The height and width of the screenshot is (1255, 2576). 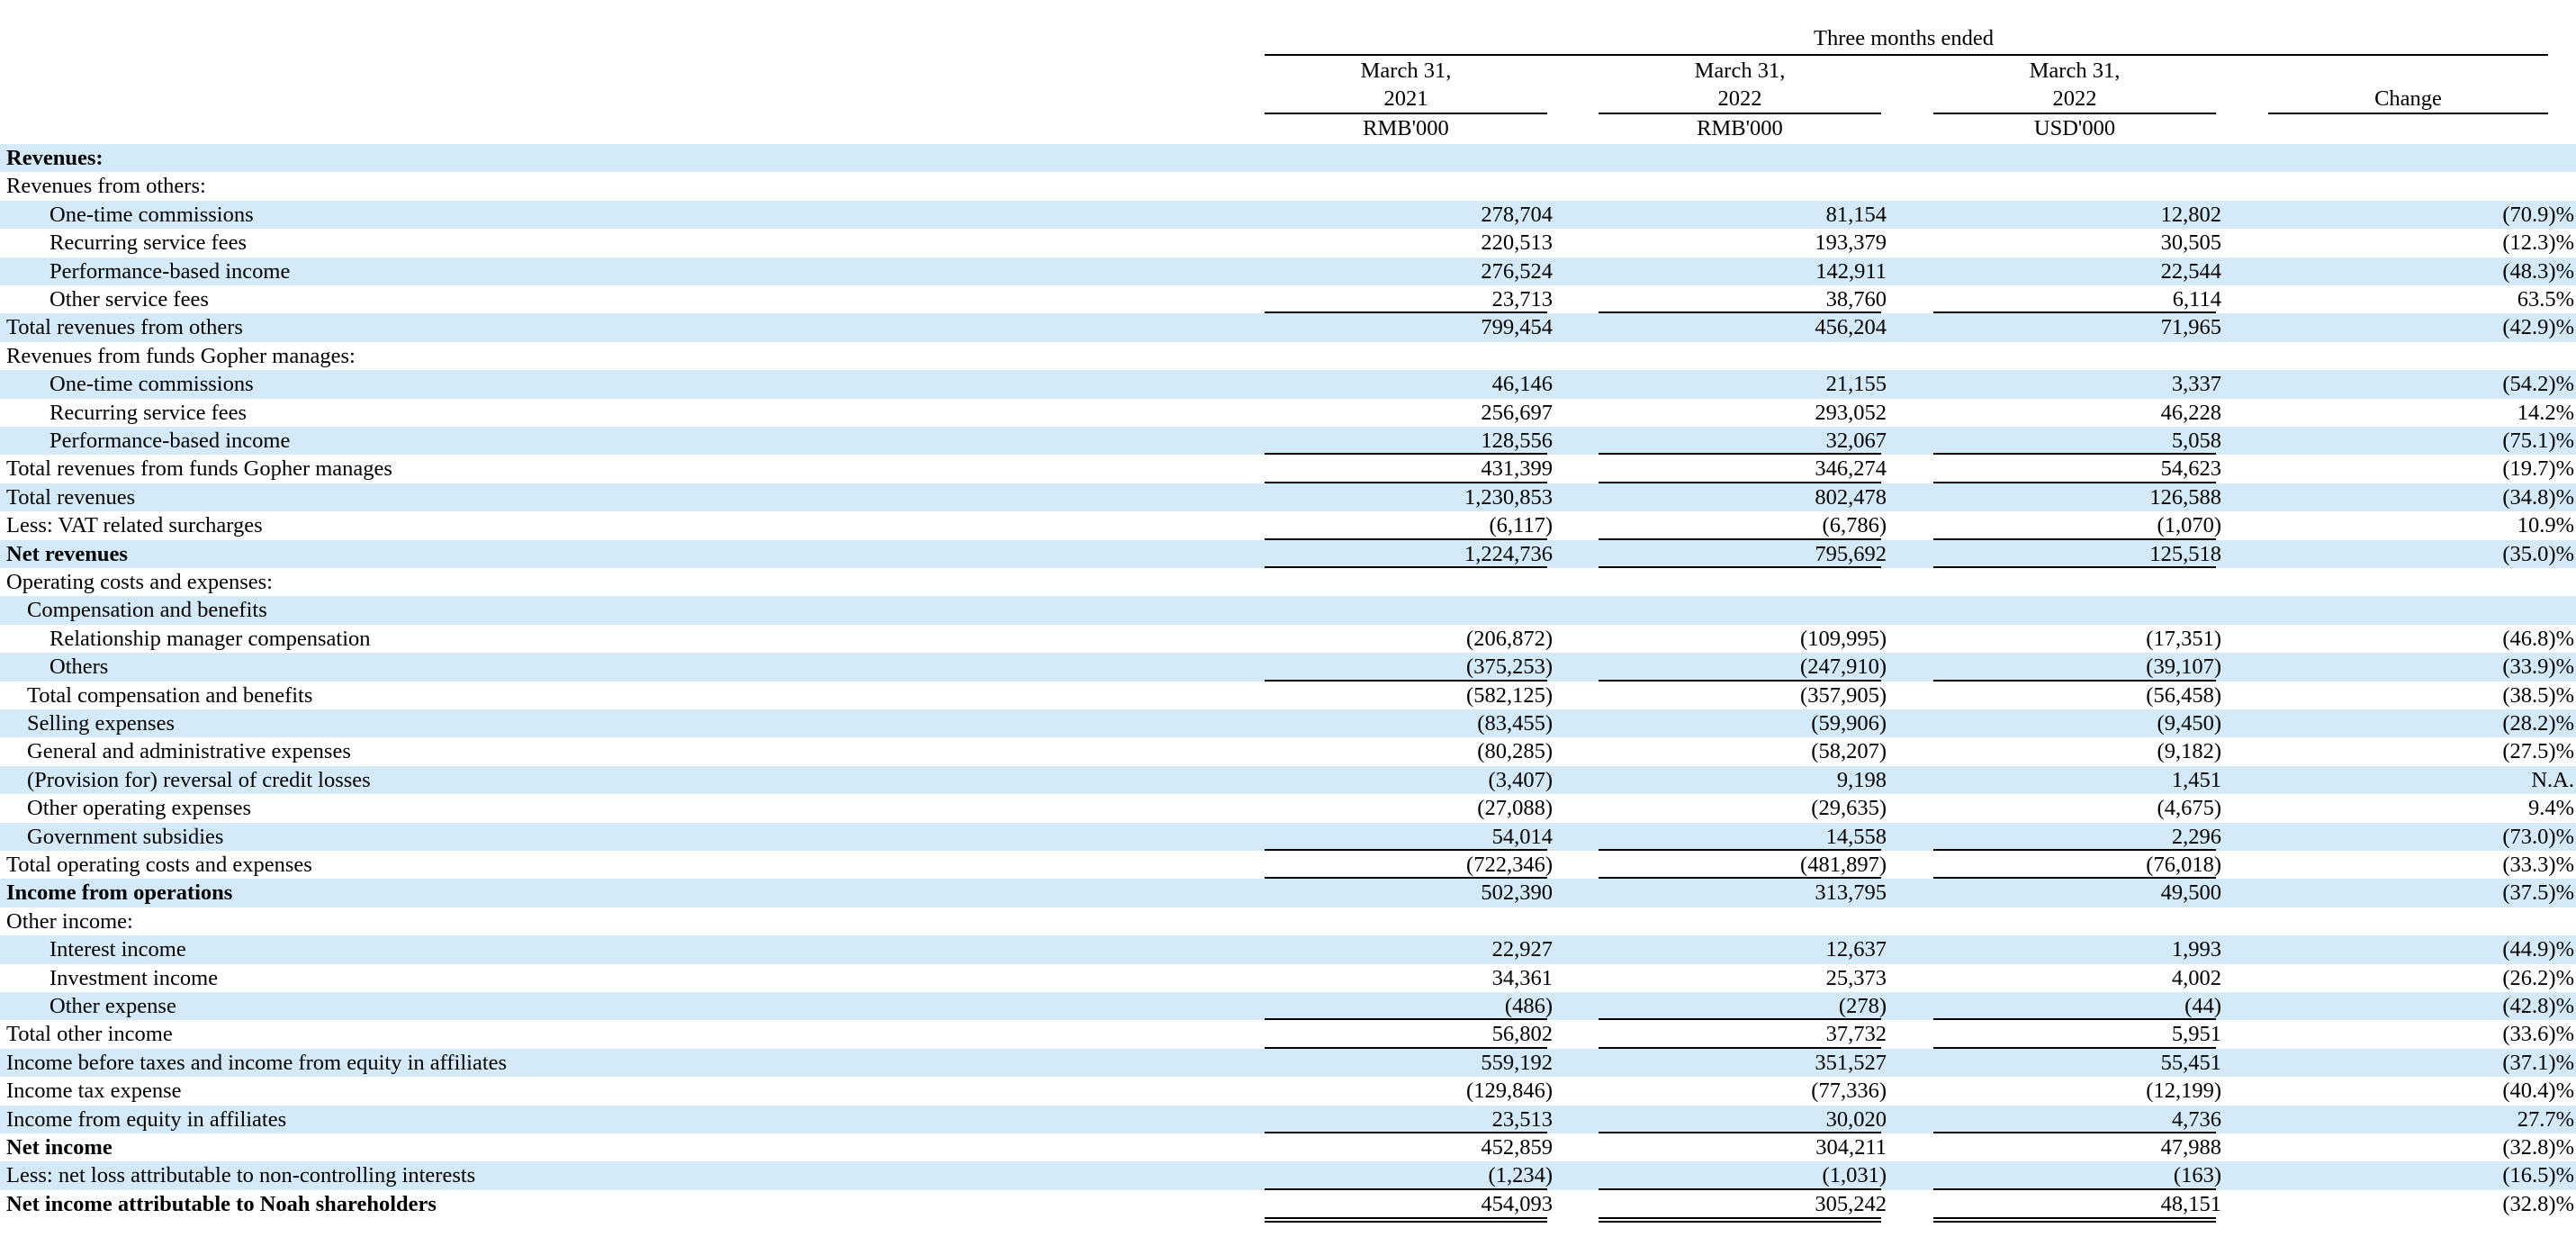 I want to click on cell-col-2: 351,527, so click(x=1851, y=1062).